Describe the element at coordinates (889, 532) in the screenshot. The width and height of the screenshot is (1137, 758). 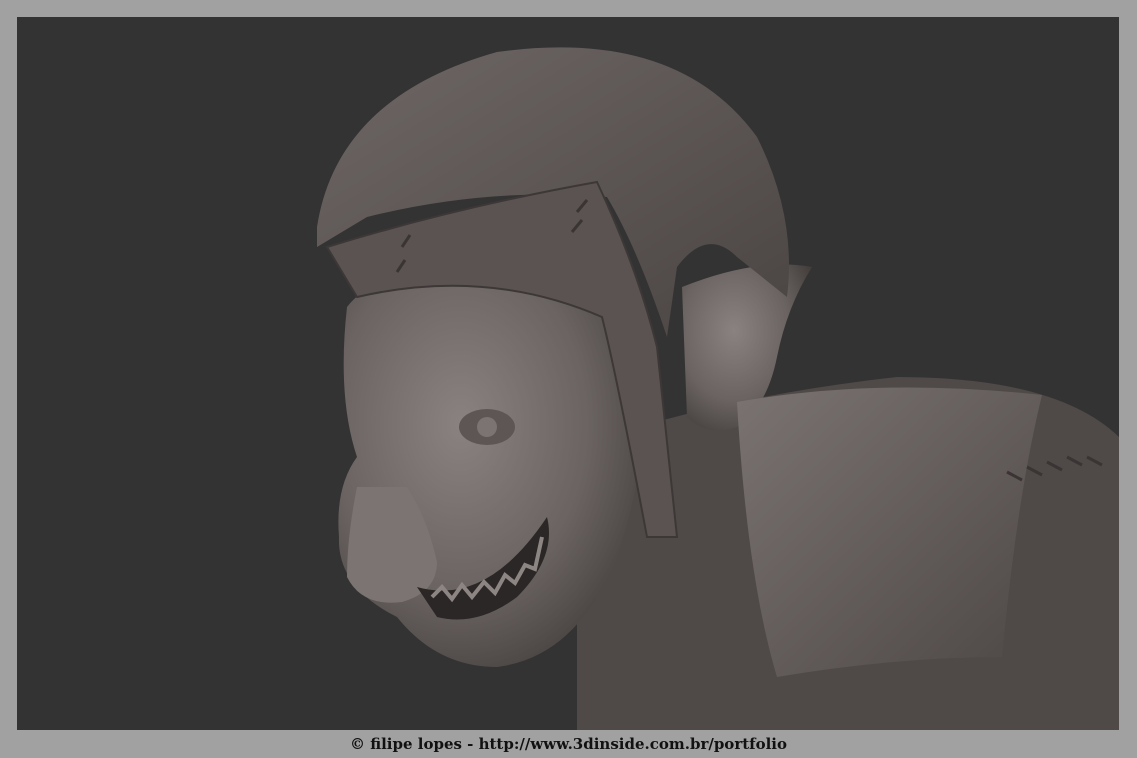
I see `shoulder-pad-shape` at that location.